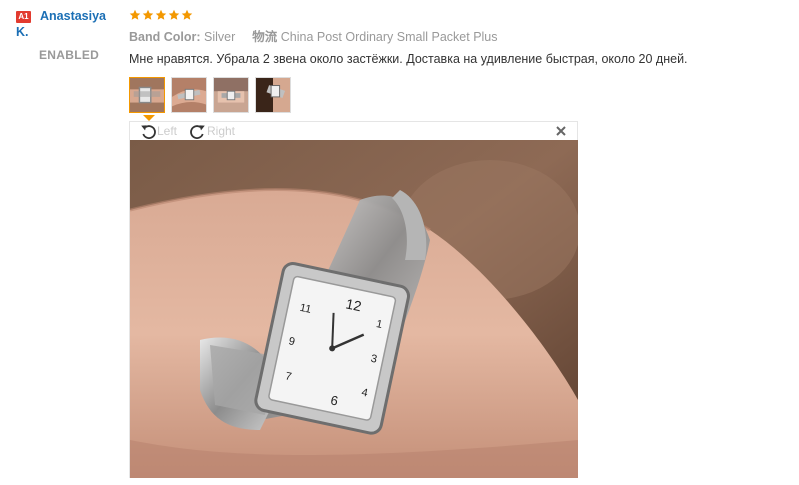  I want to click on shipping-value: China Post Ordinary Small Packet Plus, so click(389, 37).